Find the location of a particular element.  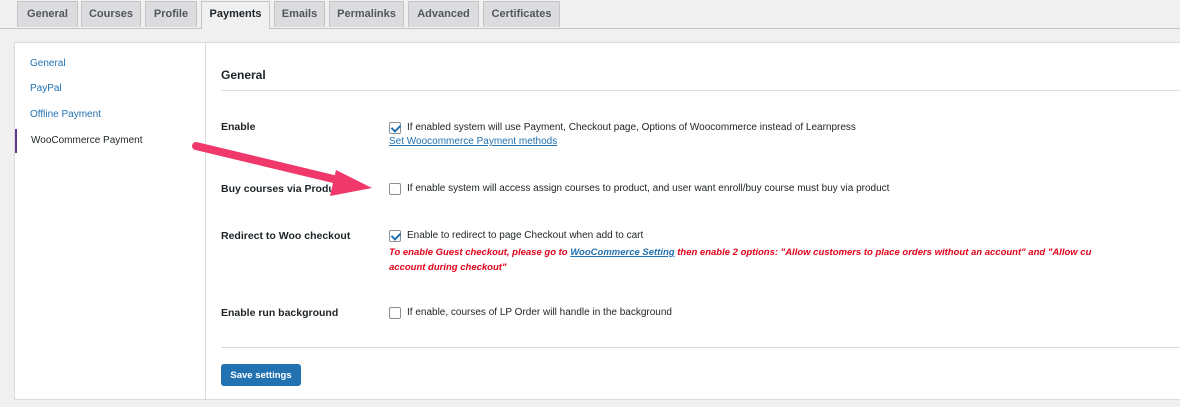

buy-via-product-label: Buy courses via Product is located at coordinates (283, 189).